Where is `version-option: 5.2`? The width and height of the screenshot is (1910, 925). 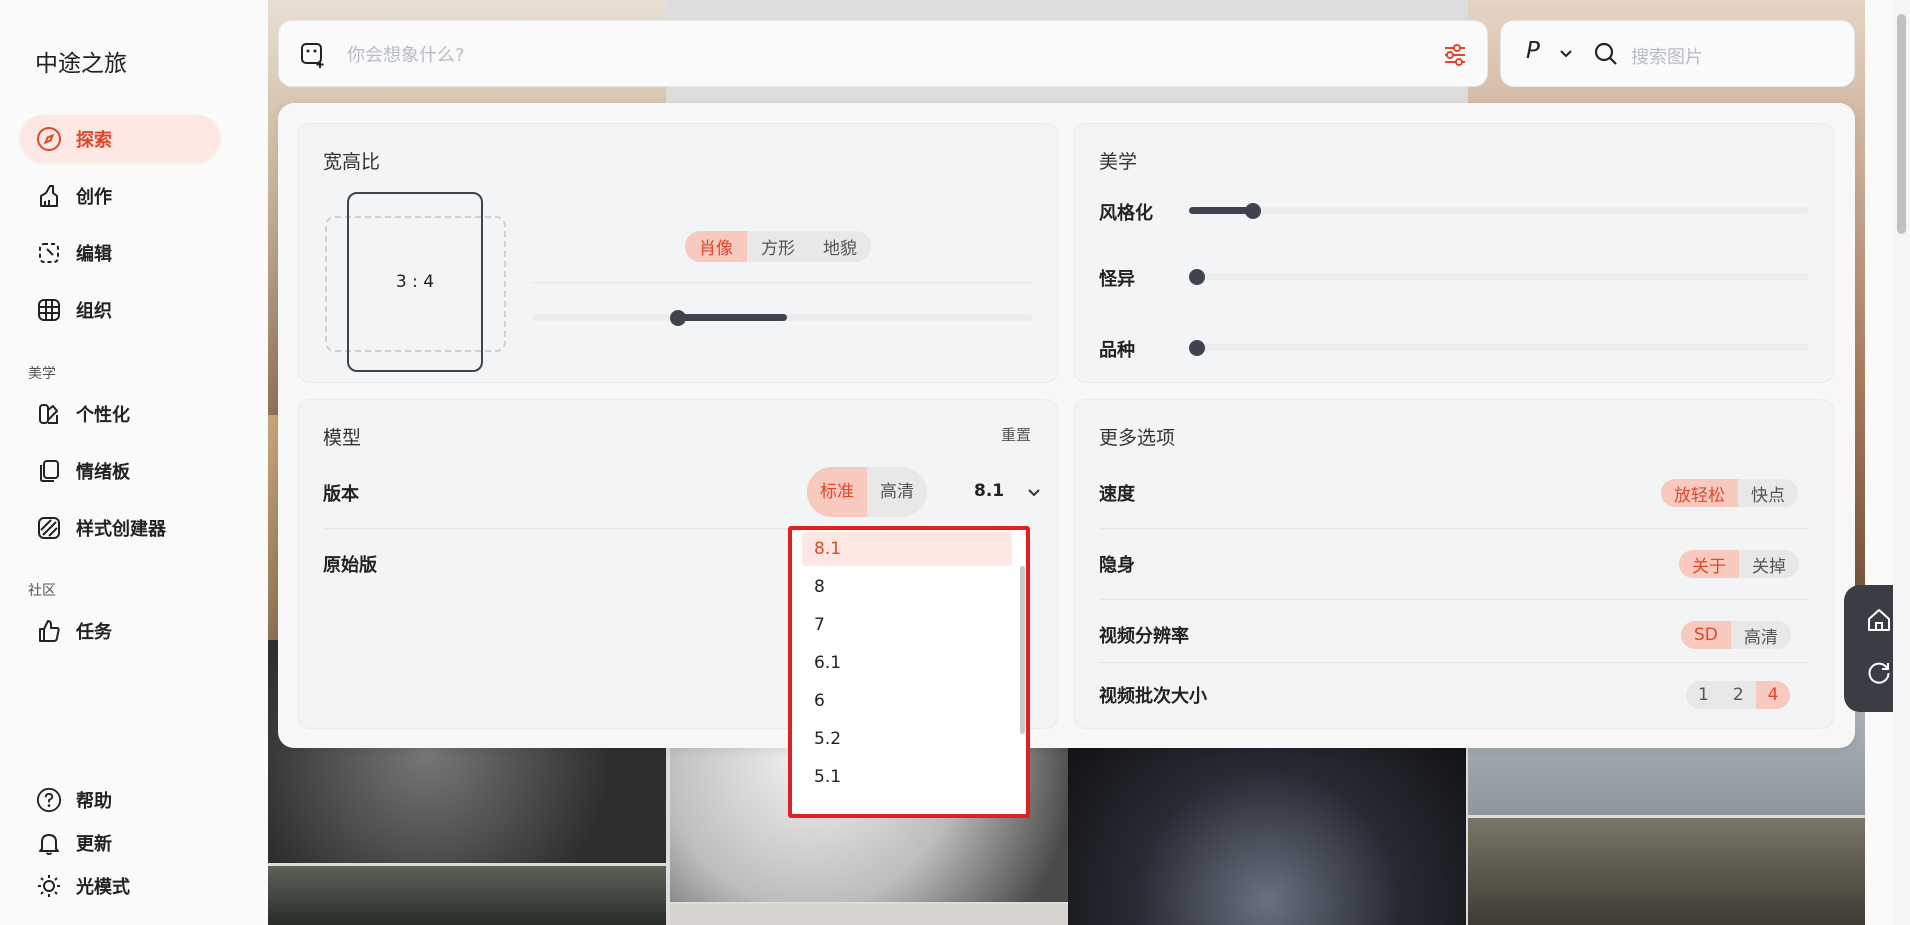 version-option: 5.2 is located at coordinates (907, 739).